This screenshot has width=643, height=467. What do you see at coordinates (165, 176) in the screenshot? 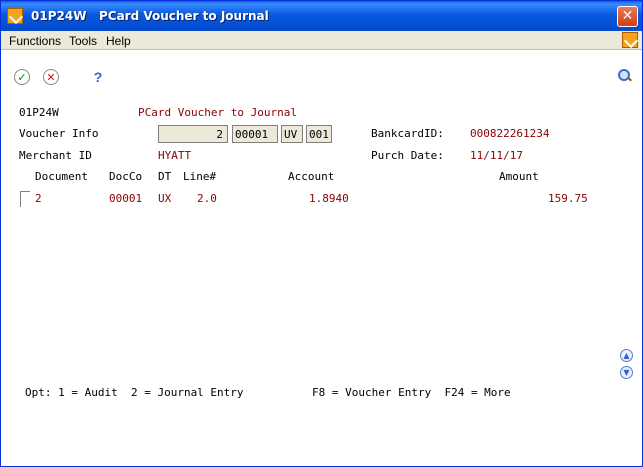
I see `col-header-dt: DT` at bounding box center [165, 176].